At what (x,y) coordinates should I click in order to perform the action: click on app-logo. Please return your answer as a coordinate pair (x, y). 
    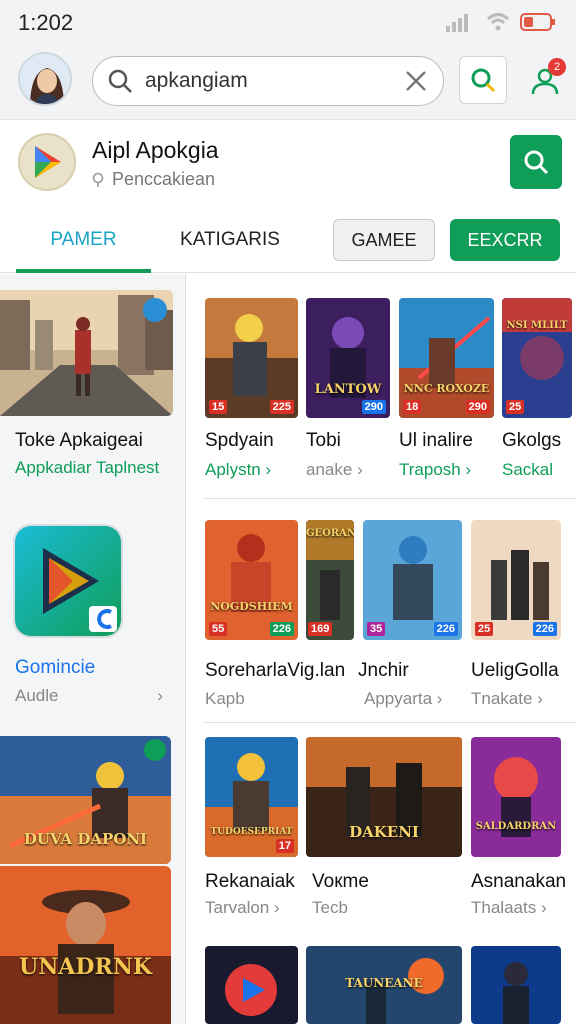
    Looking at the image, I should click on (47, 162).